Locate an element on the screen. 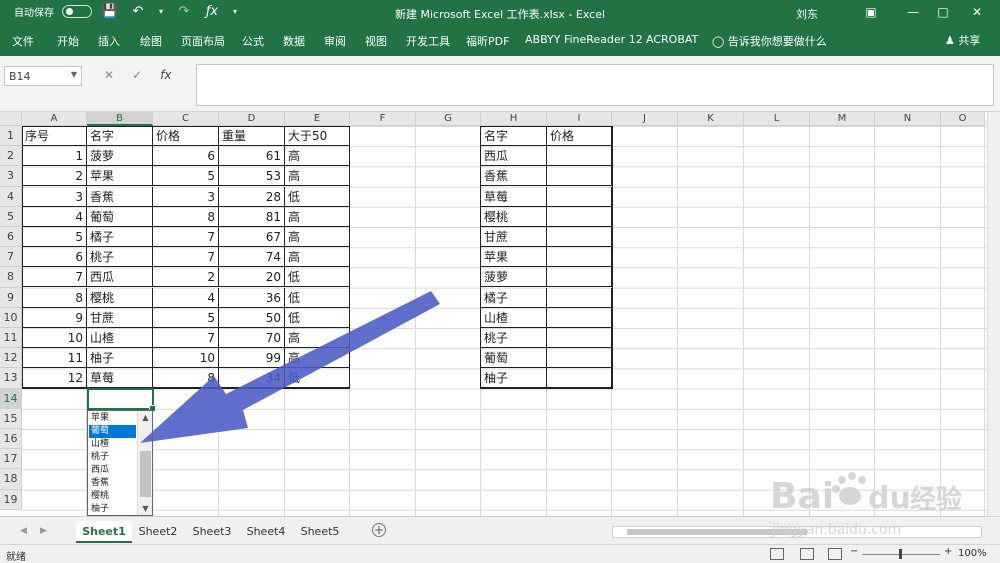 The height and width of the screenshot is (563, 1000). table1-cell: 8 is located at coordinates (54, 297).